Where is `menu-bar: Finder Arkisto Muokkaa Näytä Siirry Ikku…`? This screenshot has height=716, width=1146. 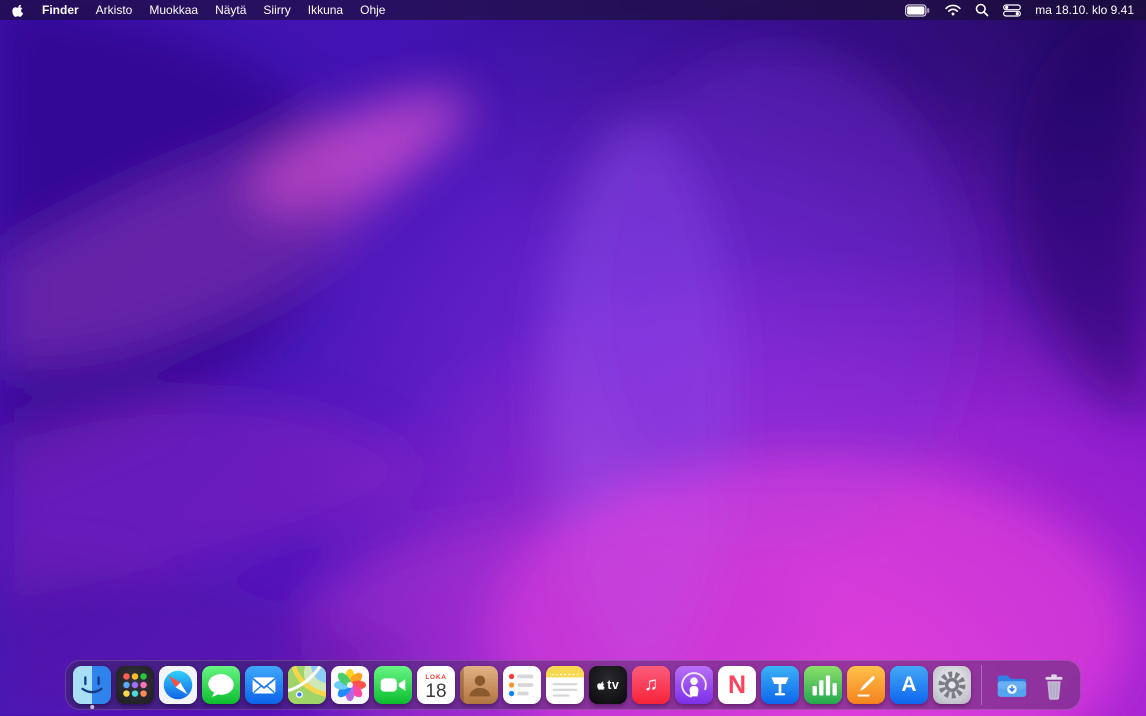 menu-bar: Finder Arkisto Muokkaa Näytä Siirry Ikku… is located at coordinates (573, 10).